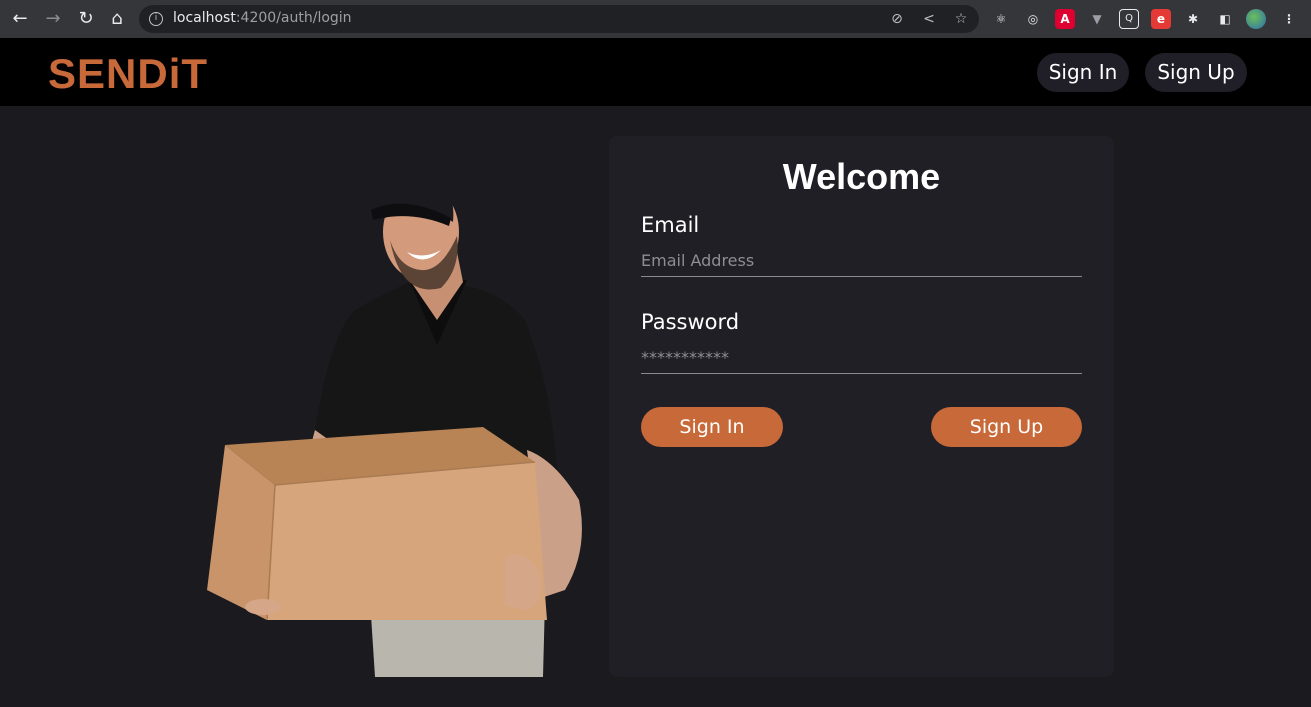 The width and height of the screenshot is (1311, 707). What do you see at coordinates (861, 261) in the screenshot?
I see `email-input` at bounding box center [861, 261].